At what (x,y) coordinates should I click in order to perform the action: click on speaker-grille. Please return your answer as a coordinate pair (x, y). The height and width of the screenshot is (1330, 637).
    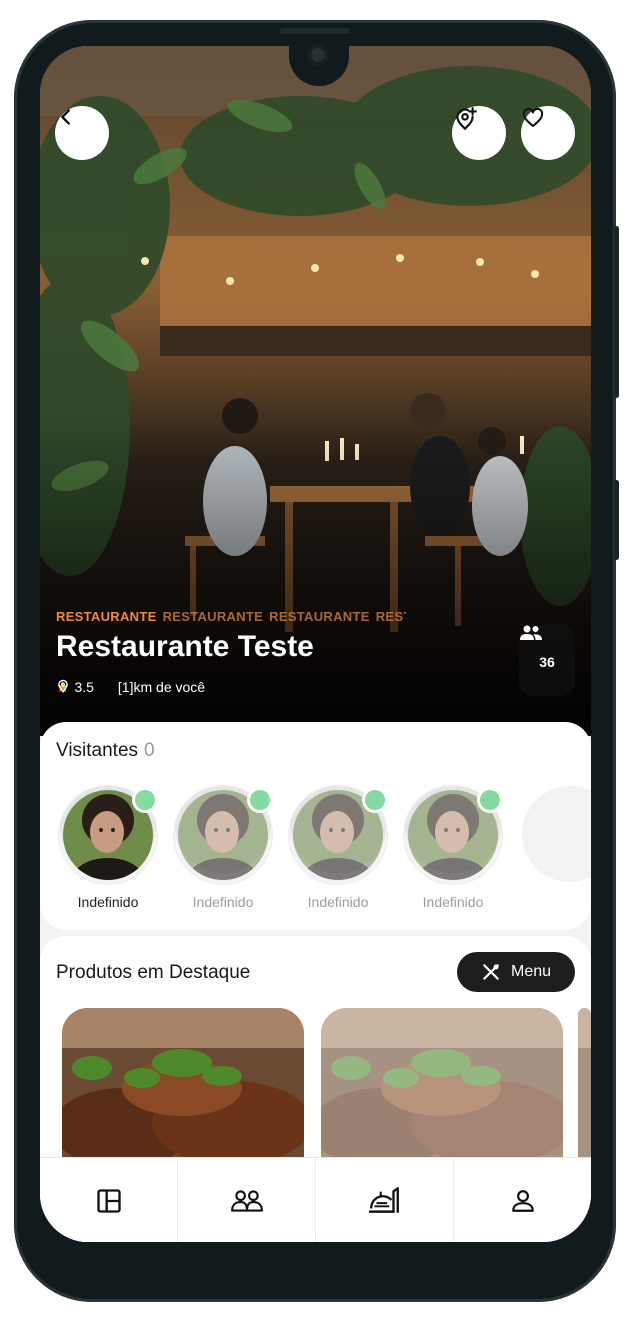
    Looking at the image, I should click on (315, 31).